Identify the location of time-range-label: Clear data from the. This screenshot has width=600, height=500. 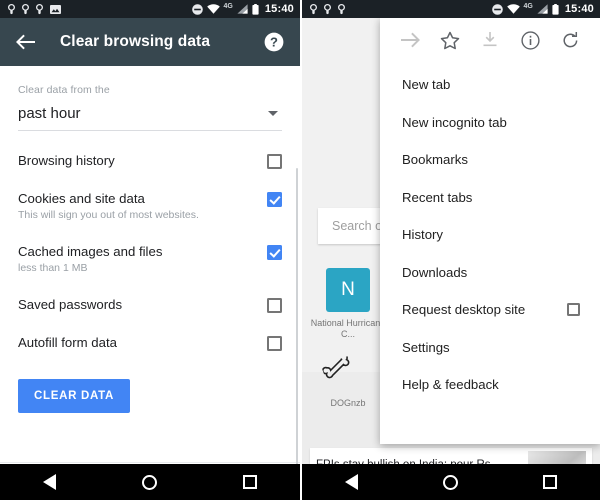
(64, 90).